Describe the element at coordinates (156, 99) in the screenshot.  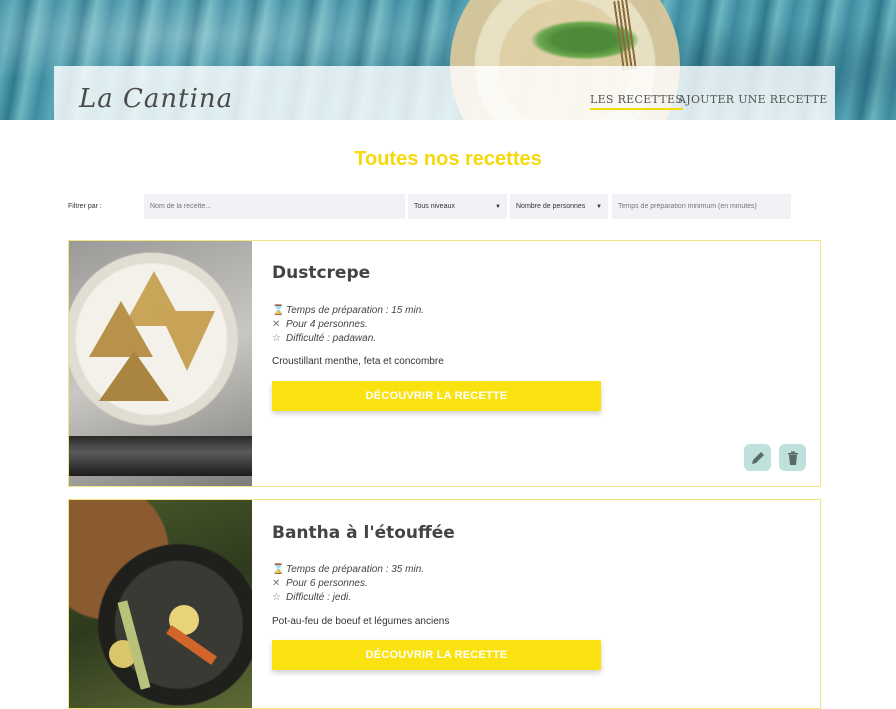
I see `site-logo: La Cantina` at that location.